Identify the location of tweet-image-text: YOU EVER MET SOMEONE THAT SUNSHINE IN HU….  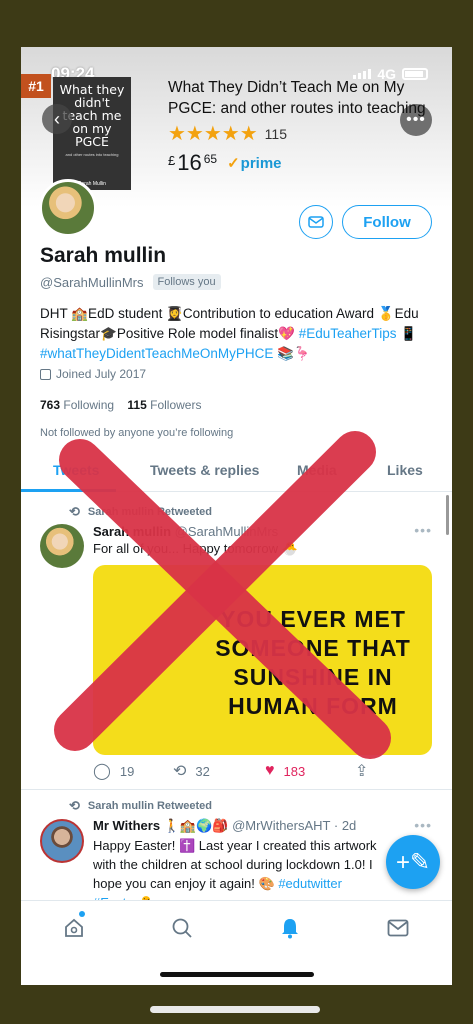
(313, 662).